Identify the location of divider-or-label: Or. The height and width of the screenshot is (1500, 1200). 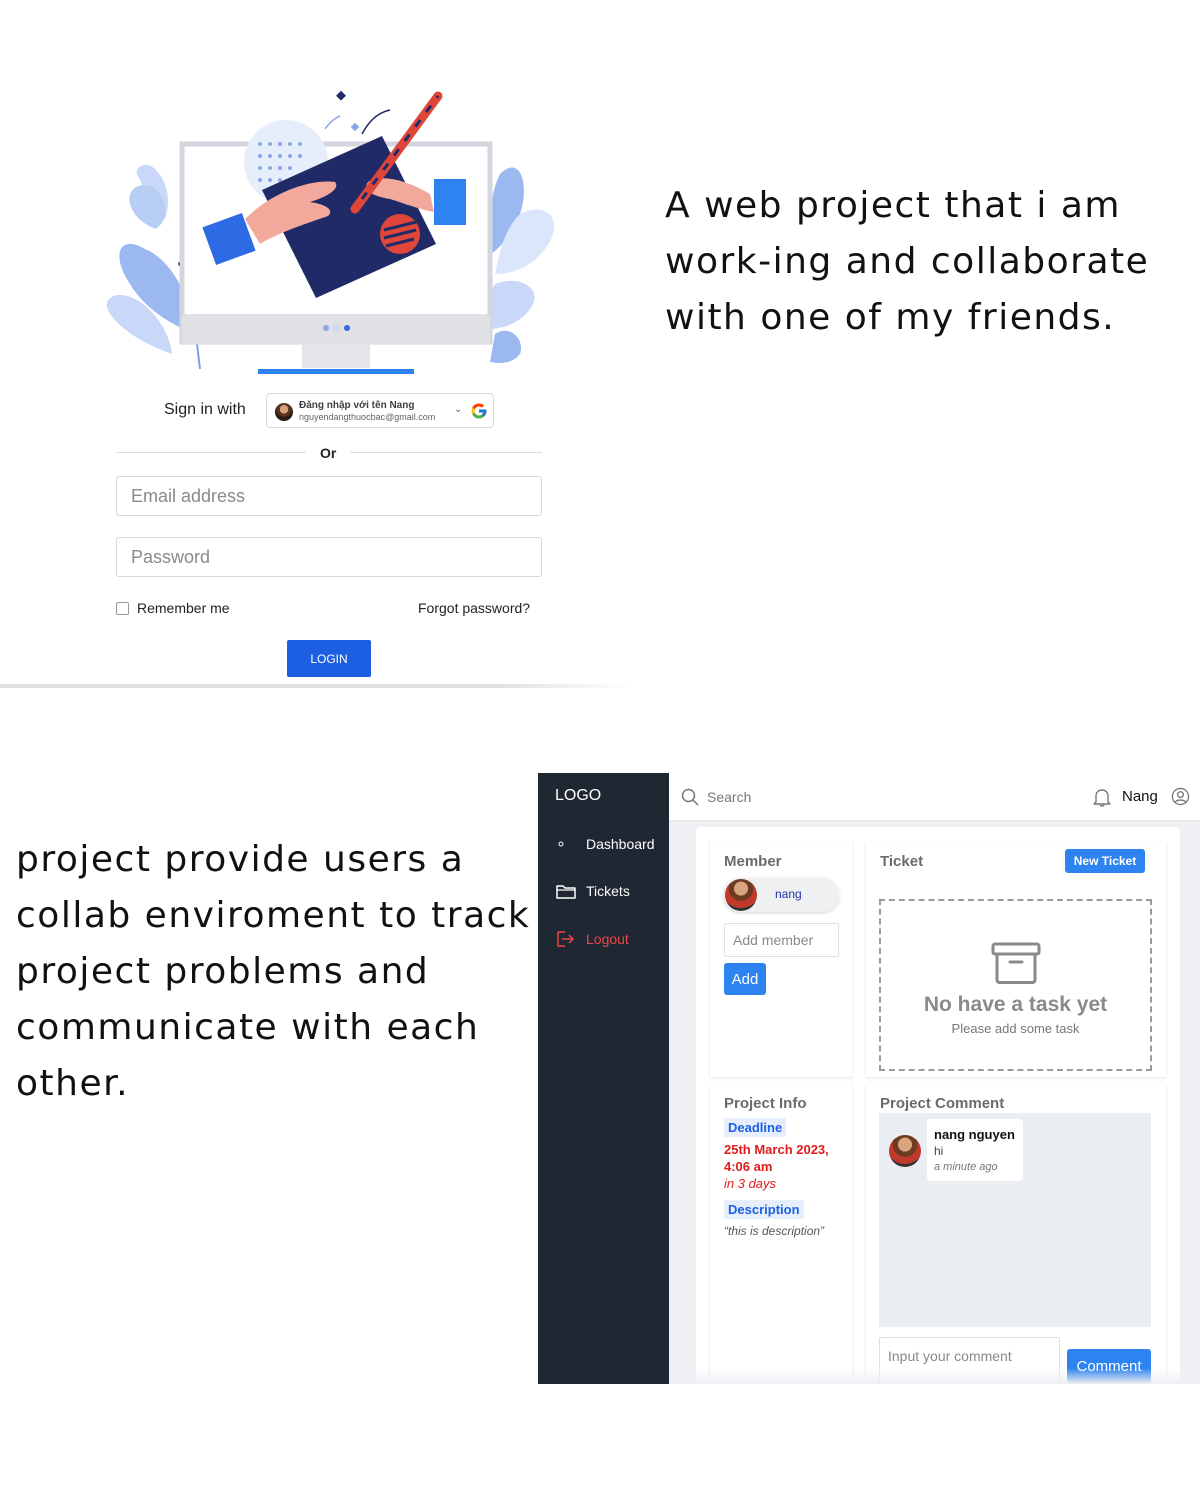
(328, 453).